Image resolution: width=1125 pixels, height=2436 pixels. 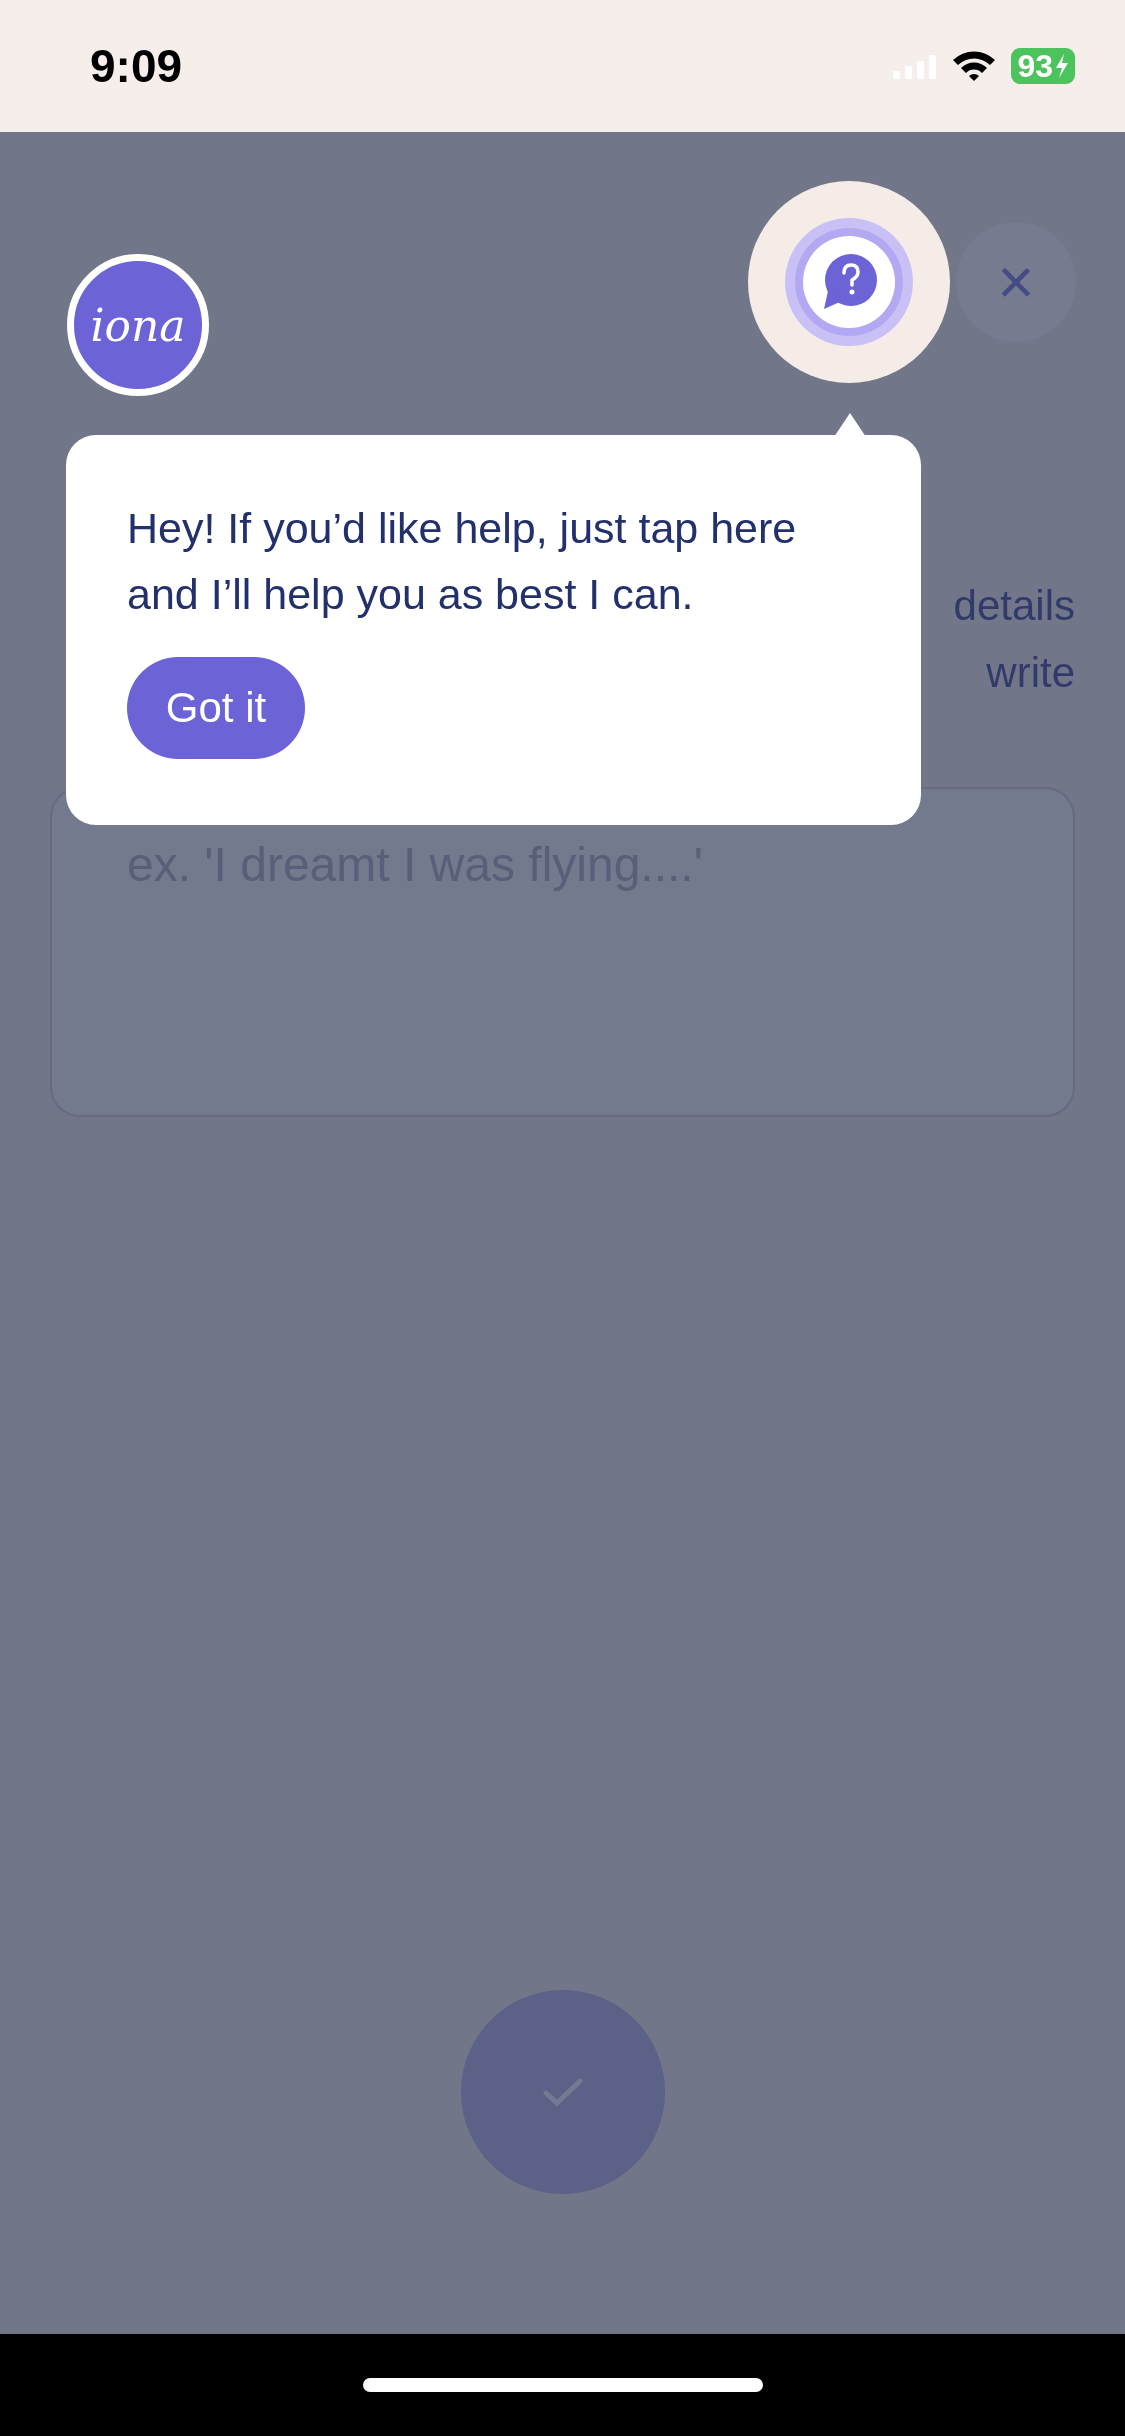 I want to click on avatar-logo: iona, so click(x=138, y=325).